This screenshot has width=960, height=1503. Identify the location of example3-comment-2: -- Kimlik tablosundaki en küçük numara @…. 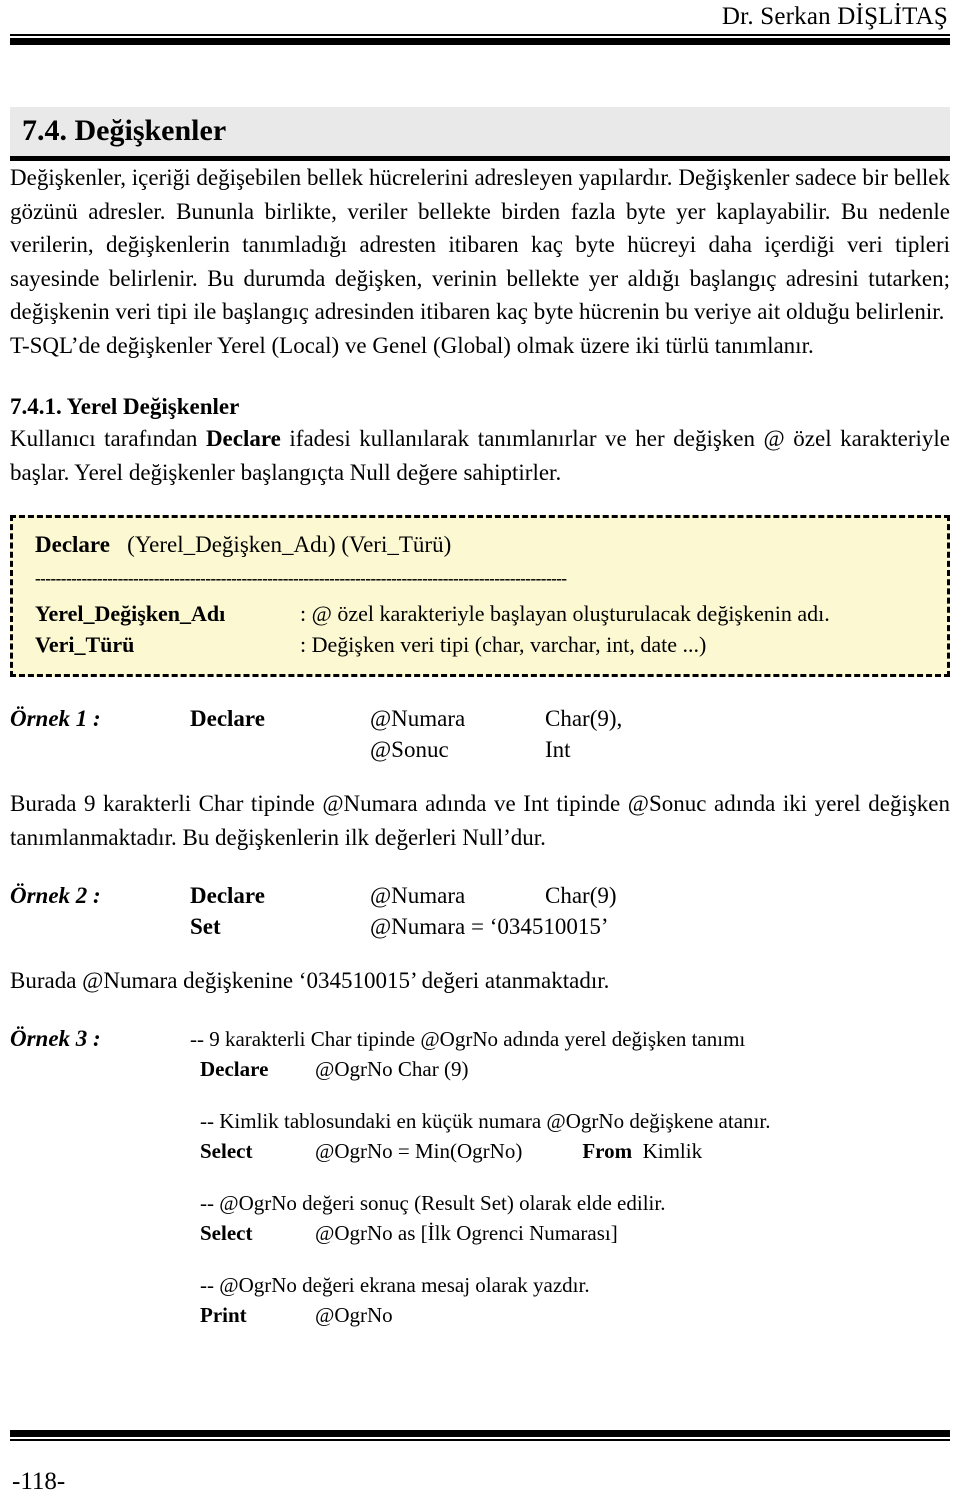
(485, 1120).